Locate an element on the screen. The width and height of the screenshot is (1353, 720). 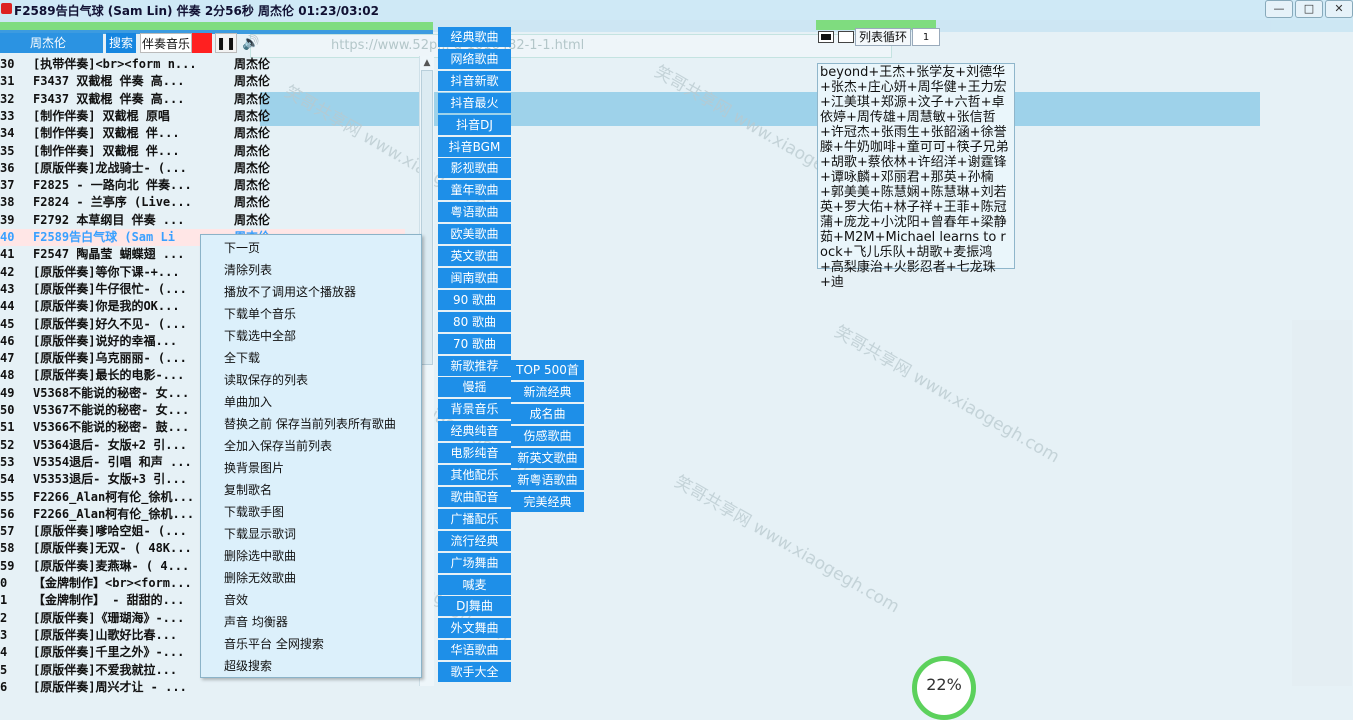
category-button: 伤感歌曲 is located at coordinates (547, 436).